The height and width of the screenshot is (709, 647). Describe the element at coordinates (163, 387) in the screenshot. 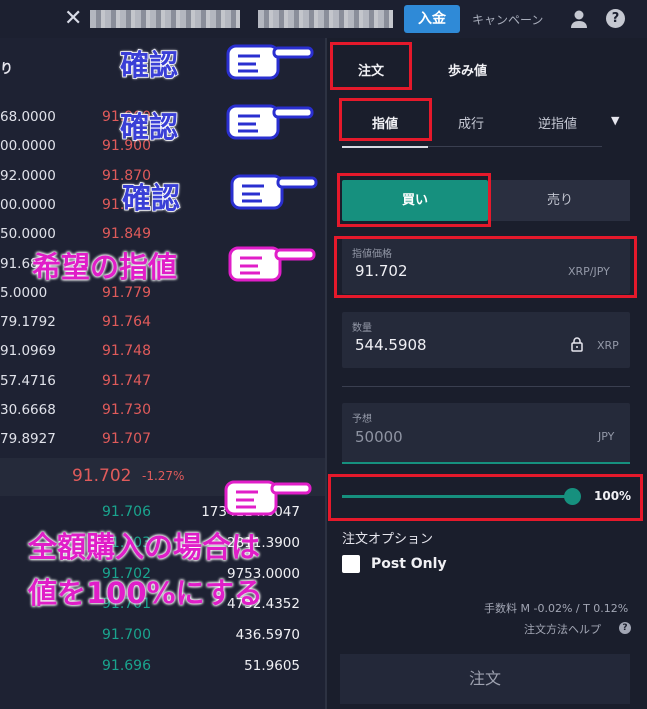

I see `ask-row: 57.4716 91.747` at that location.